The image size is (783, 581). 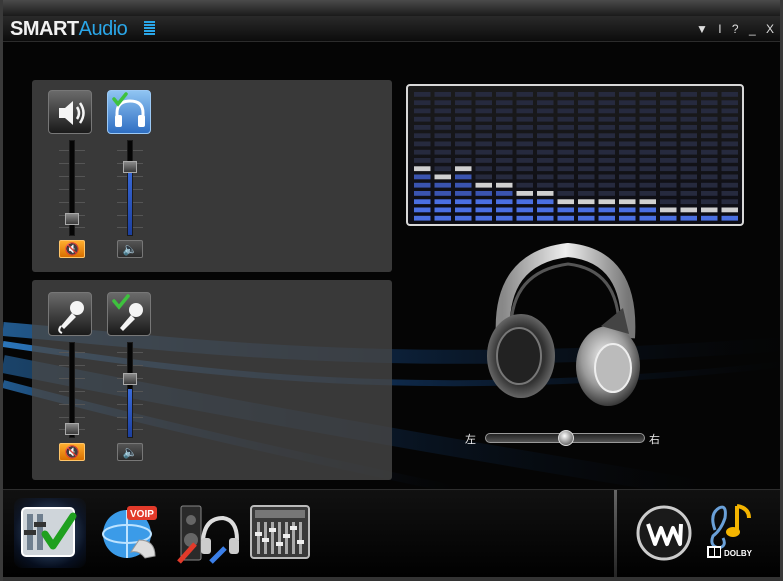 What do you see at coordinates (563, 324) in the screenshot?
I see `headphones-illustration` at bounding box center [563, 324].